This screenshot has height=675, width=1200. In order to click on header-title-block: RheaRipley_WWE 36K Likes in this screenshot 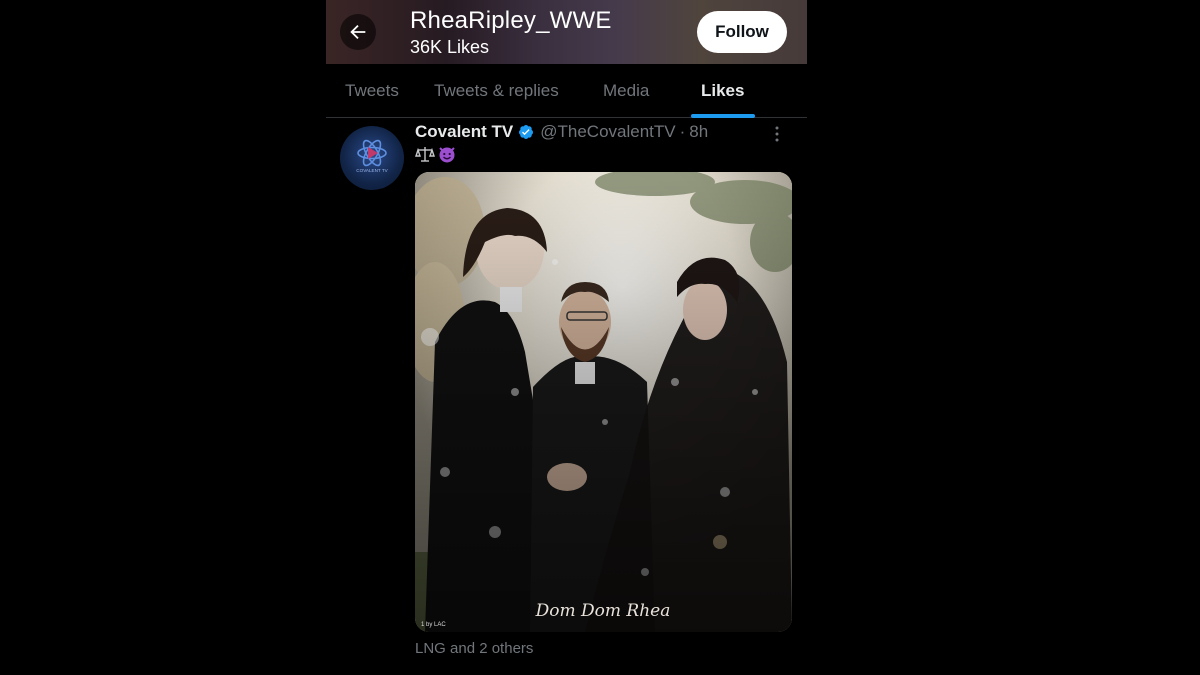, I will do `click(511, 32)`.